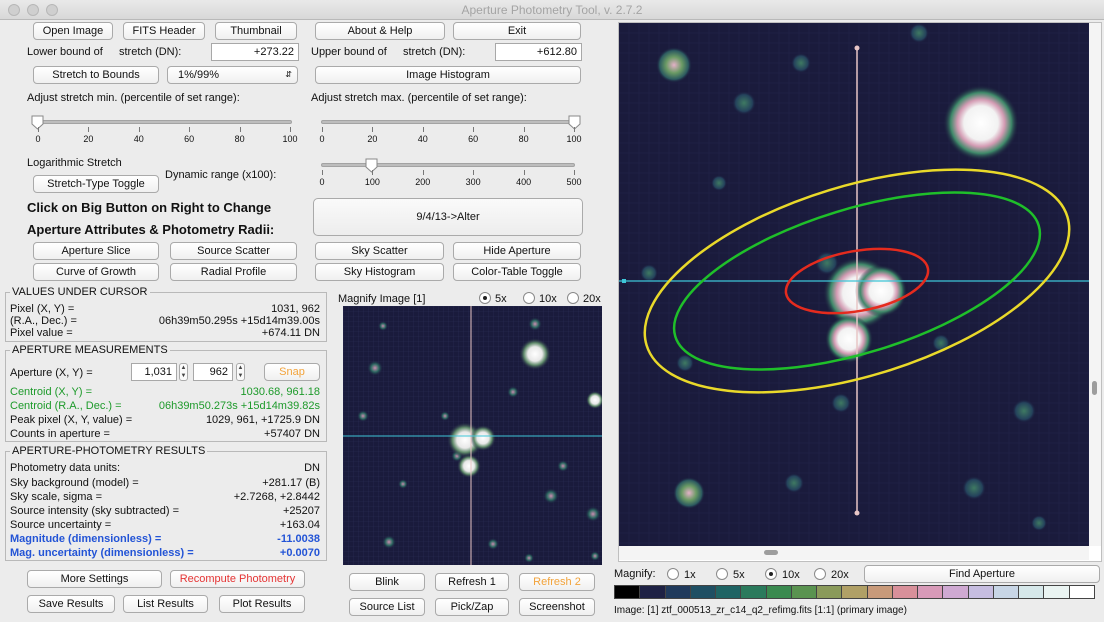  I want to click on crosshair-left-endpoint, so click(624, 281).